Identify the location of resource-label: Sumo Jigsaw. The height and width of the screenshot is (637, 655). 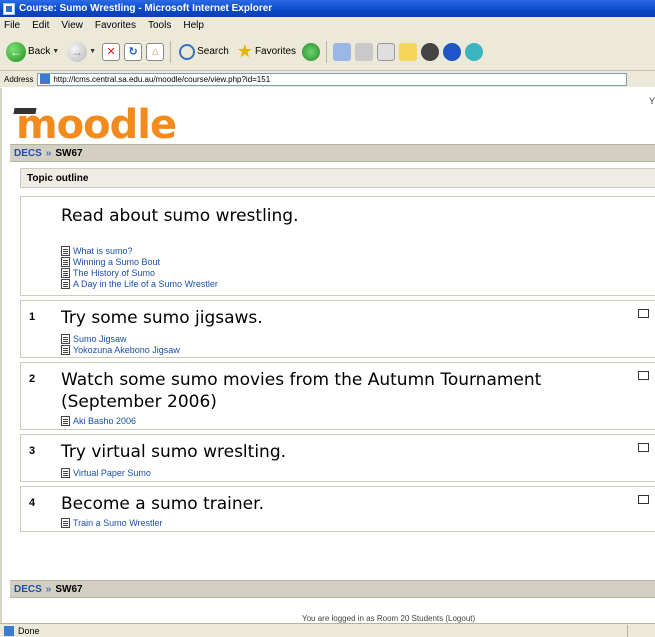
(100, 338).